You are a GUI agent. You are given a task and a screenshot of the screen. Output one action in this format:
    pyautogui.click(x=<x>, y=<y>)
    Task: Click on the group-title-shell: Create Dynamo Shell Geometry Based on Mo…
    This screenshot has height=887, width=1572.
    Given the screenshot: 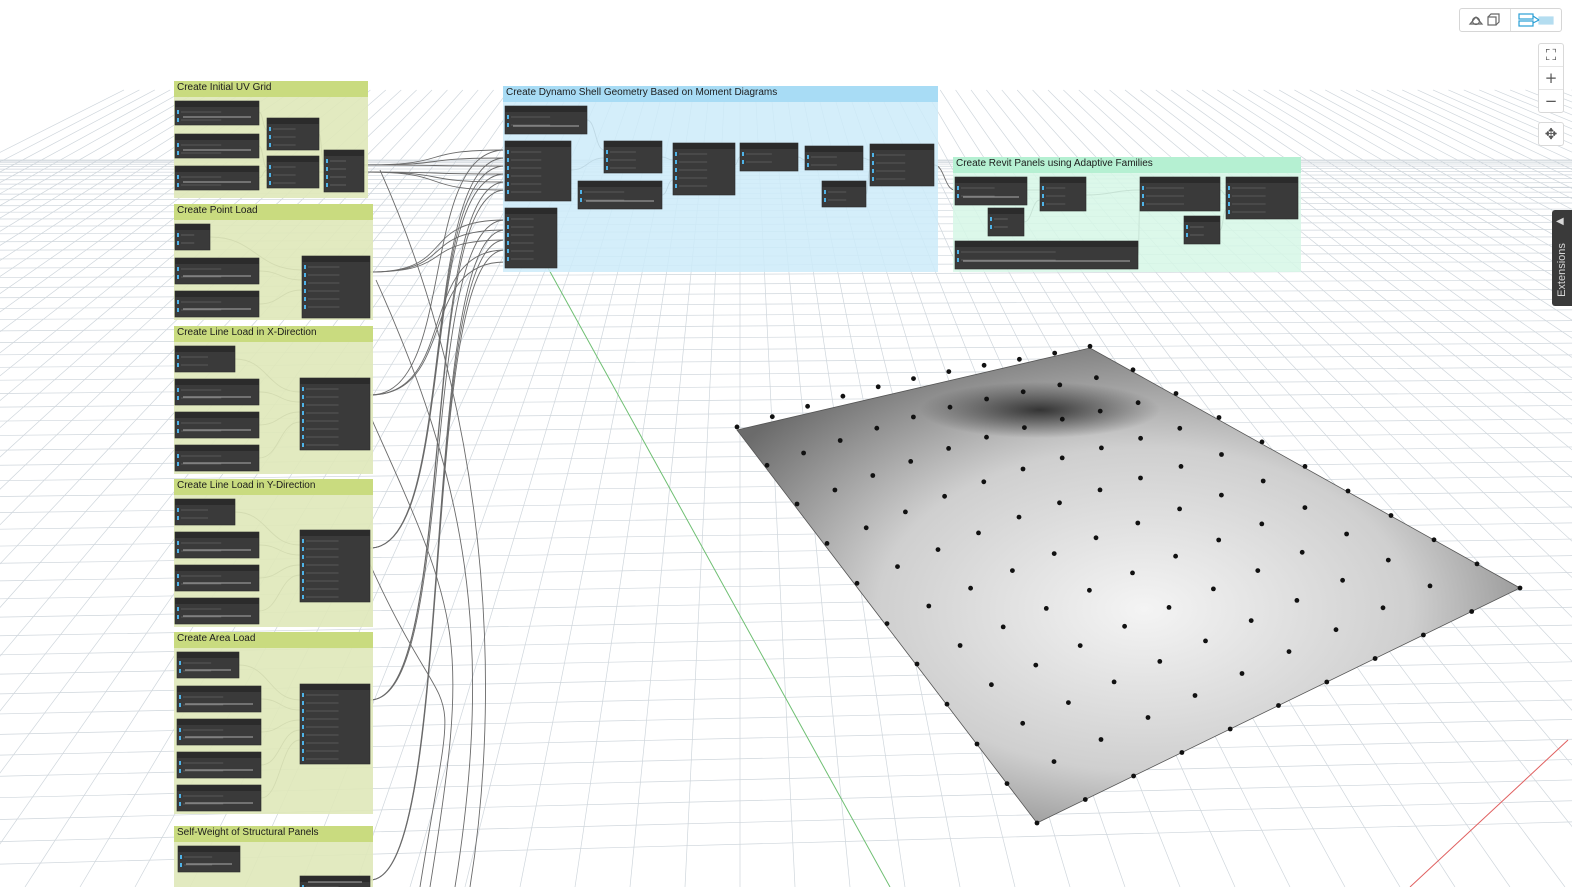 What is the action you would take?
    pyautogui.click(x=641, y=92)
    